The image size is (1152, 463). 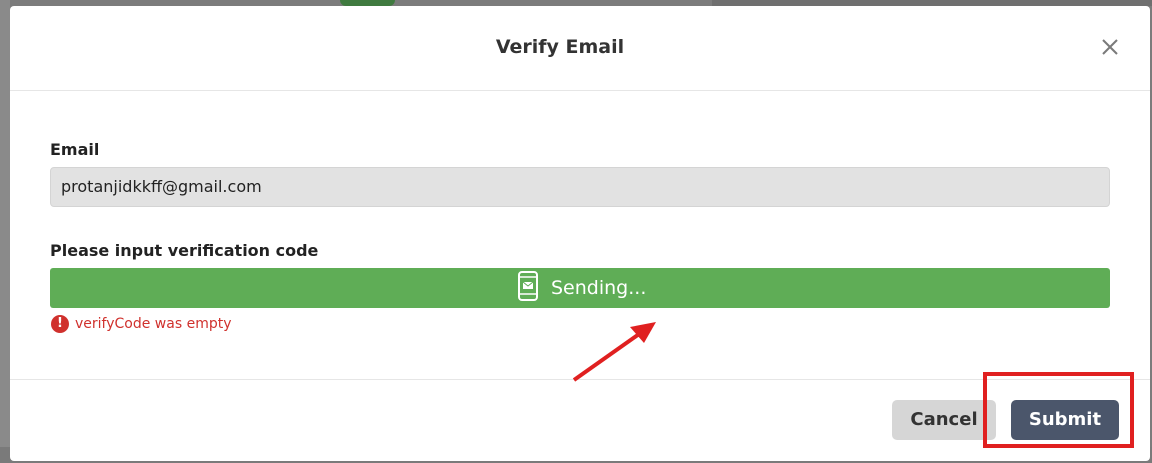 What do you see at coordinates (153, 324) in the screenshot?
I see `error-text: verifyCode was empty` at bounding box center [153, 324].